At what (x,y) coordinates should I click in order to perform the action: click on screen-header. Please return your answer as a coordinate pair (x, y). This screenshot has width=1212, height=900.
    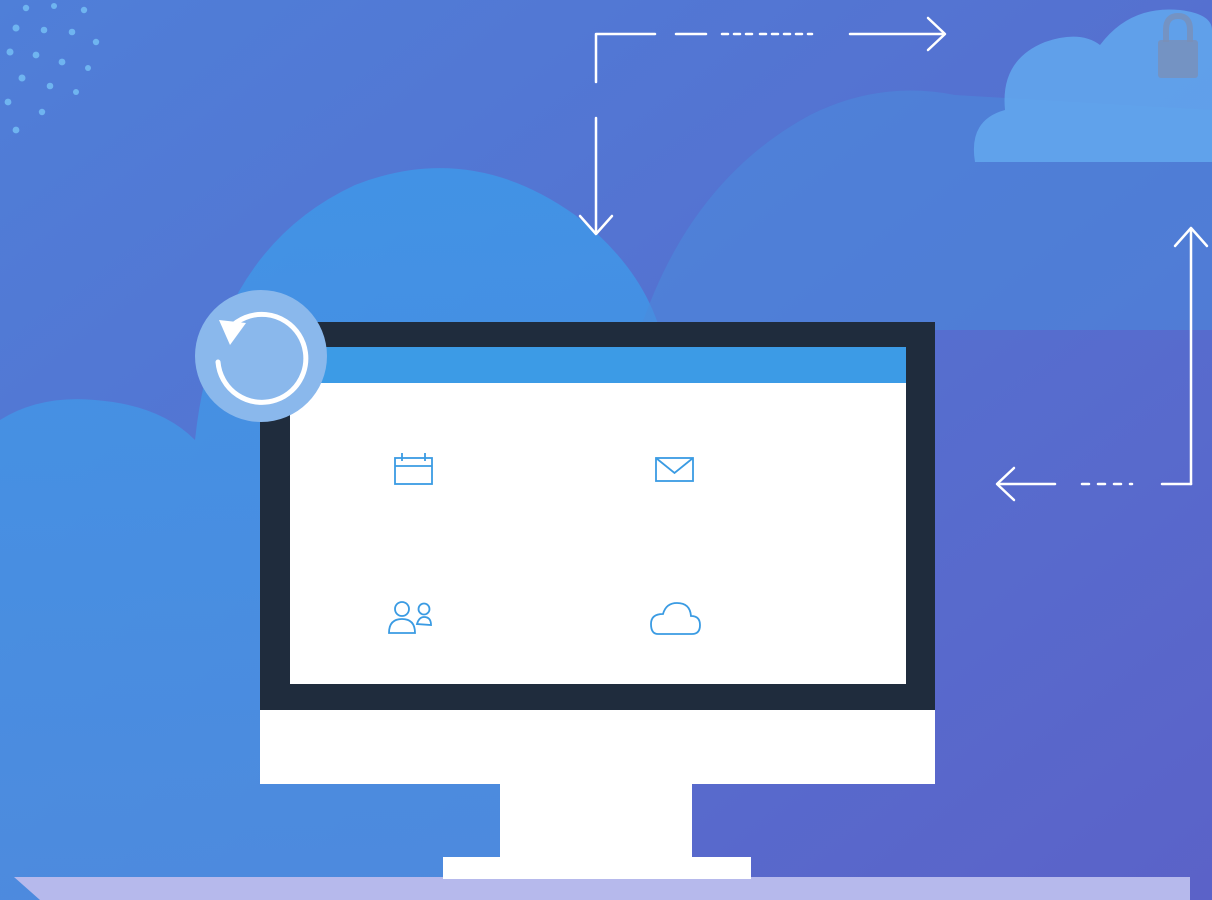
    Looking at the image, I should click on (598, 365).